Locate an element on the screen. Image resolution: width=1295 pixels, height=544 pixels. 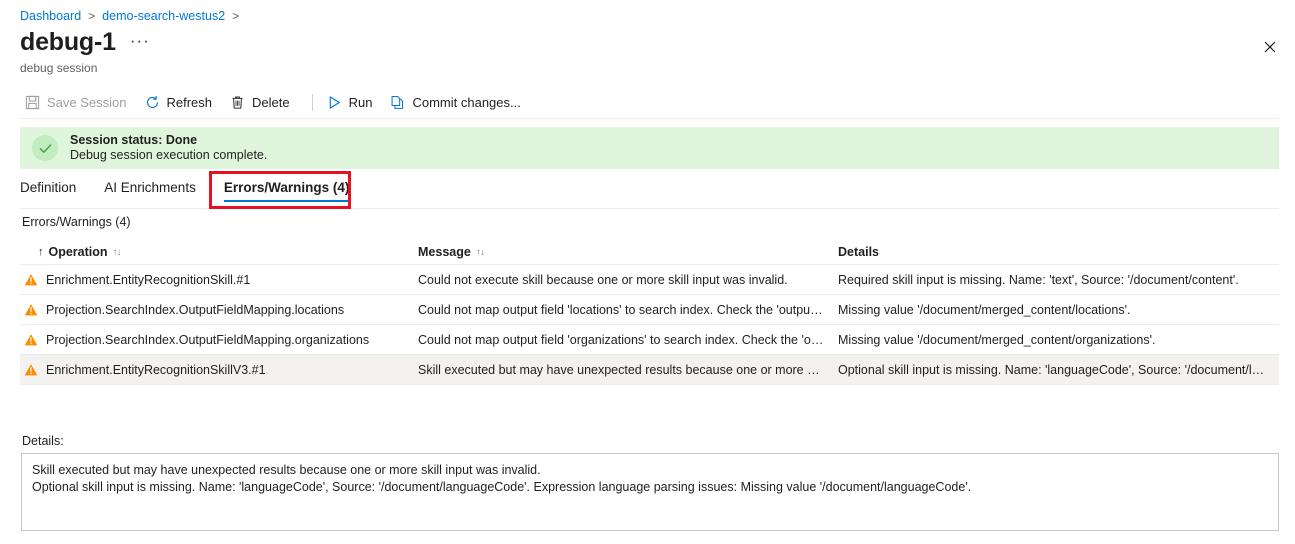
column-header-details: Details is located at coordinates (1058, 252).